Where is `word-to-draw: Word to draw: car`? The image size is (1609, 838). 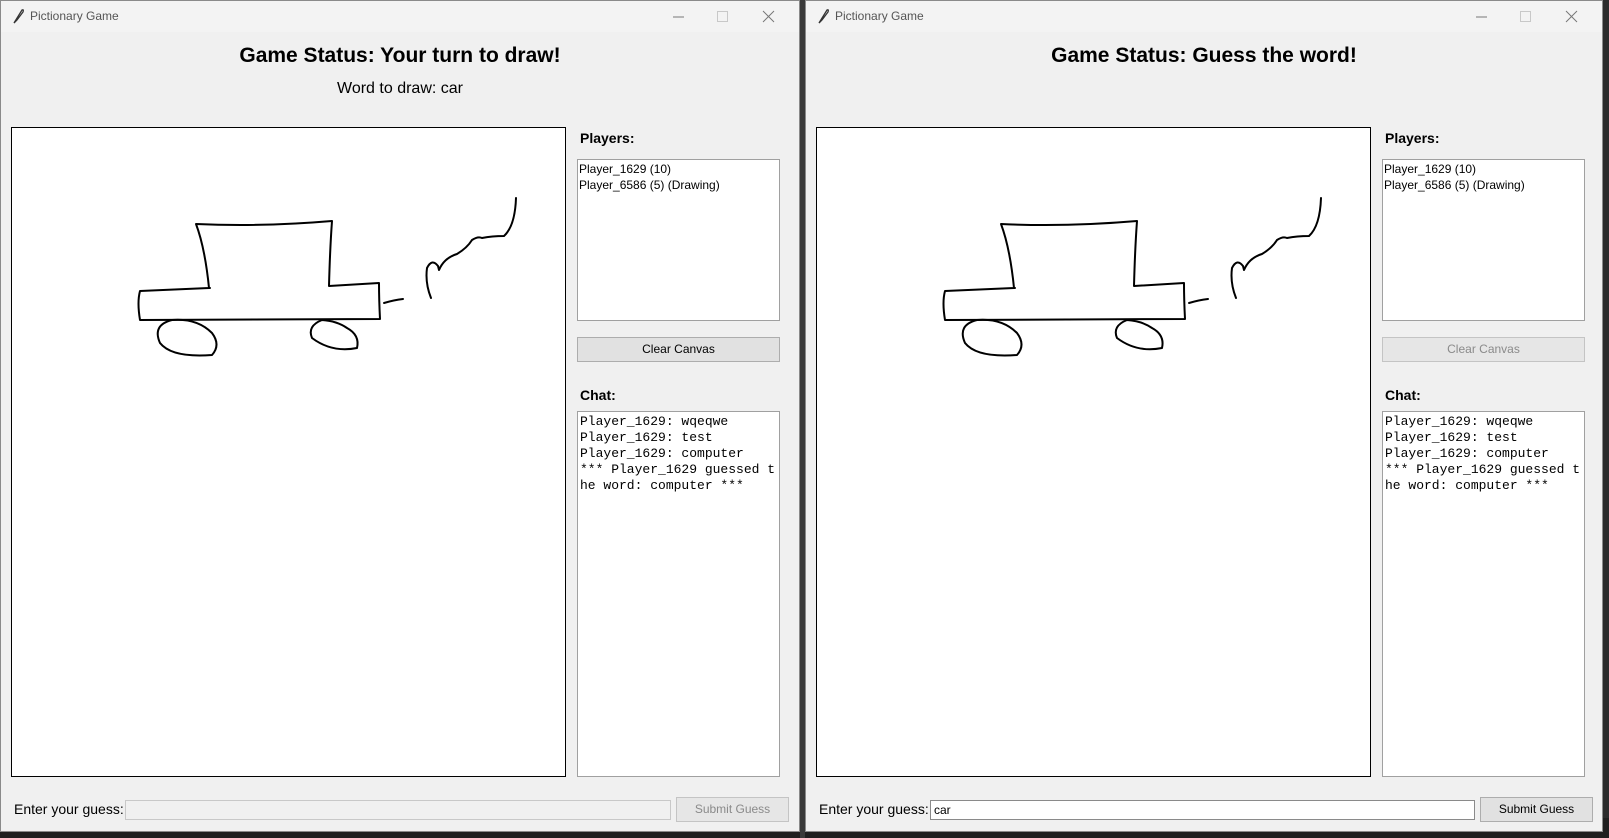
word-to-draw: Word to draw: car is located at coordinates (400, 88).